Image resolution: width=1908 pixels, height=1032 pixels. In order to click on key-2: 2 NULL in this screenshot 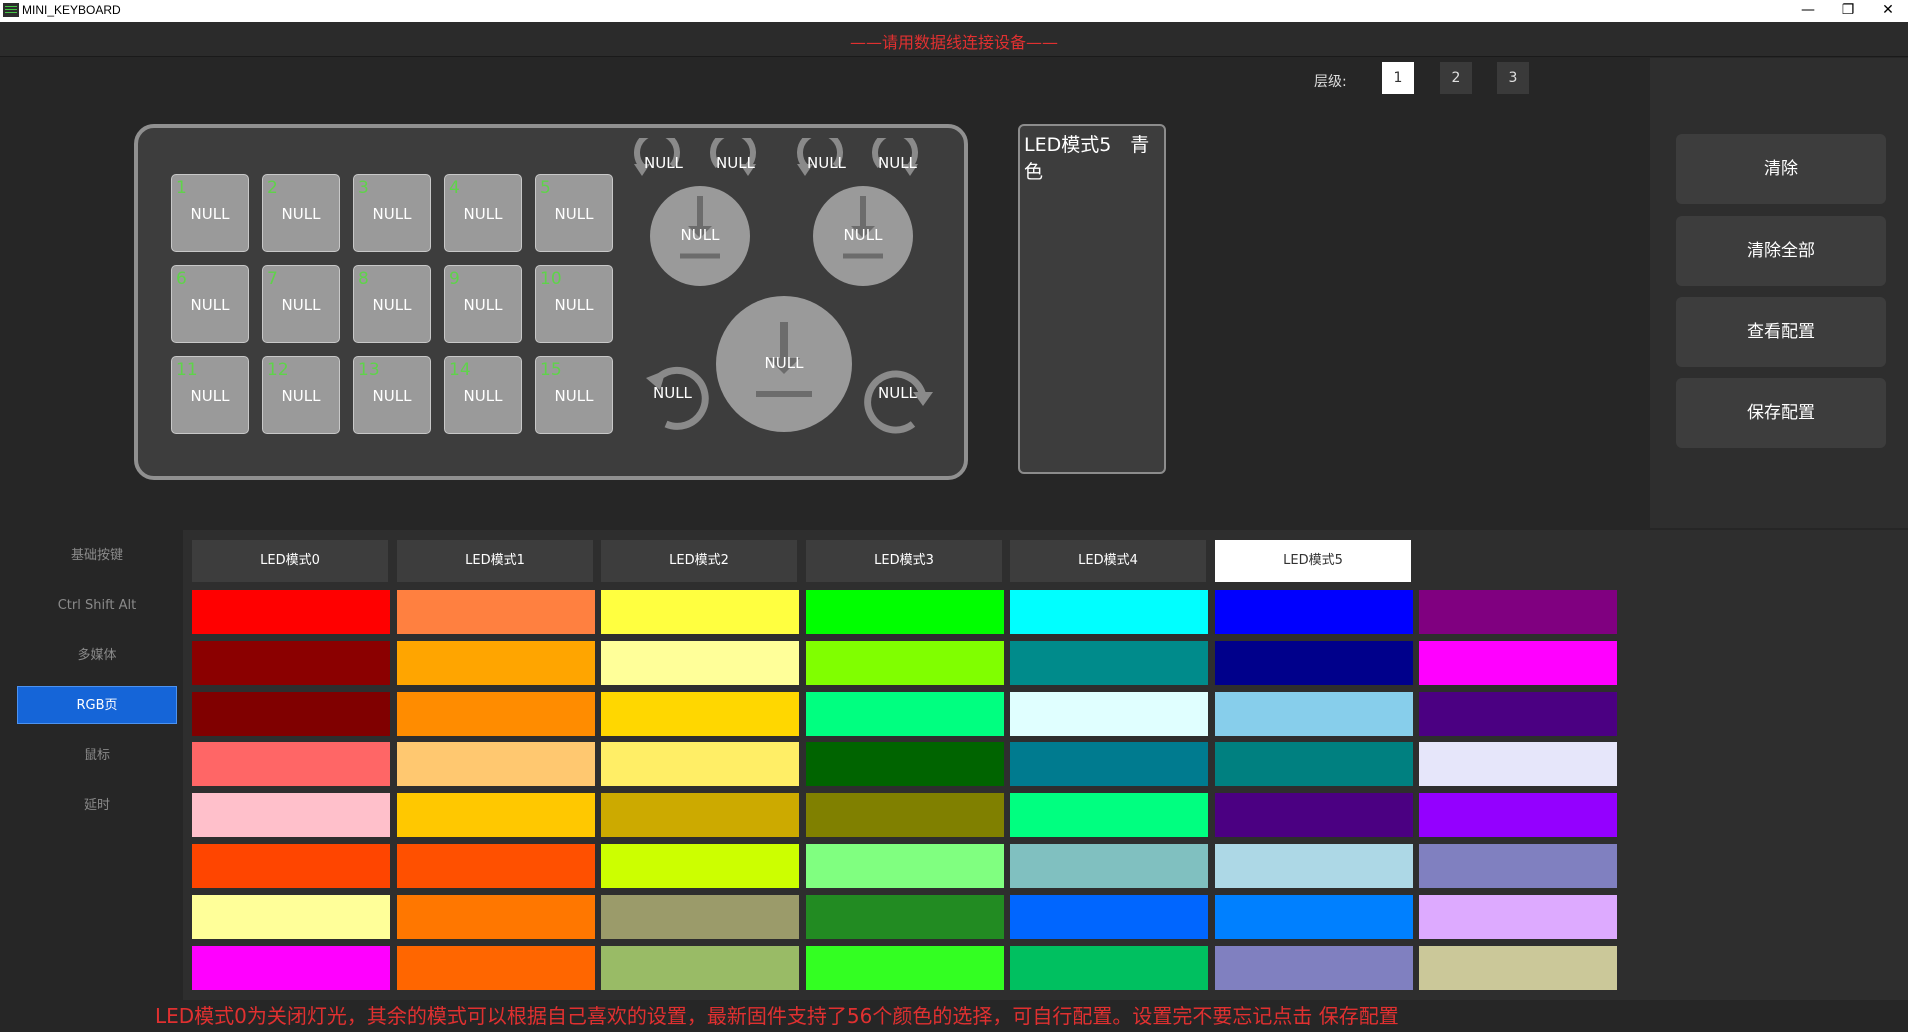, I will do `click(301, 213)`.